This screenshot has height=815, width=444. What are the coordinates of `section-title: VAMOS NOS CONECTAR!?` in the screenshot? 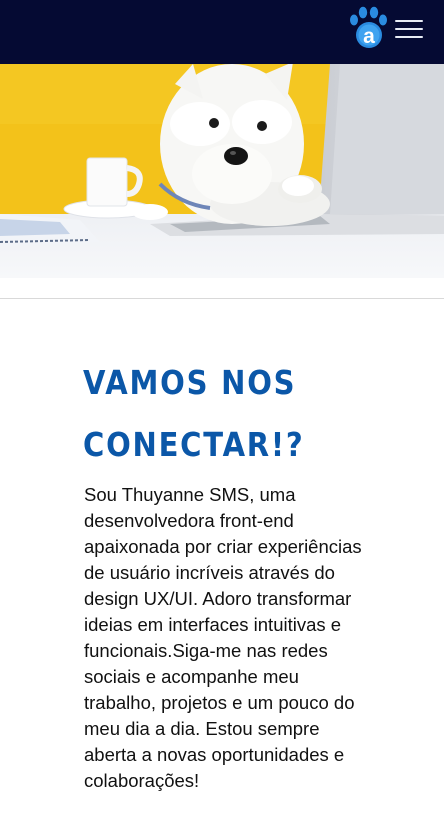 It's located at (194, 413).